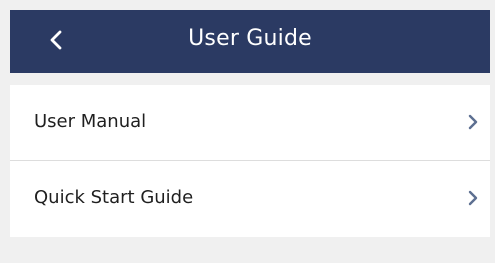  What do you see at coordinates (90, 121) in the screenshot?
I see `menu-item-label: User Manual` at bounding box center [90, 121].